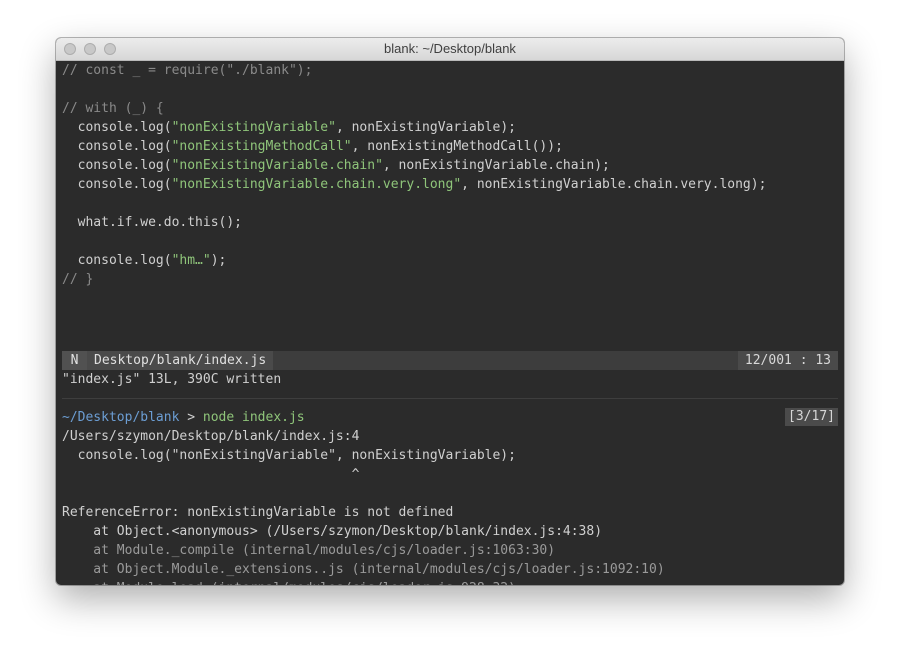 The width and height of the screenshot is (900, 660). Describe the element at coordinates (450, 436) in the screenshot. I see `output-line: /Users/szymon/Desktop/blank/index.js:4` at that location.